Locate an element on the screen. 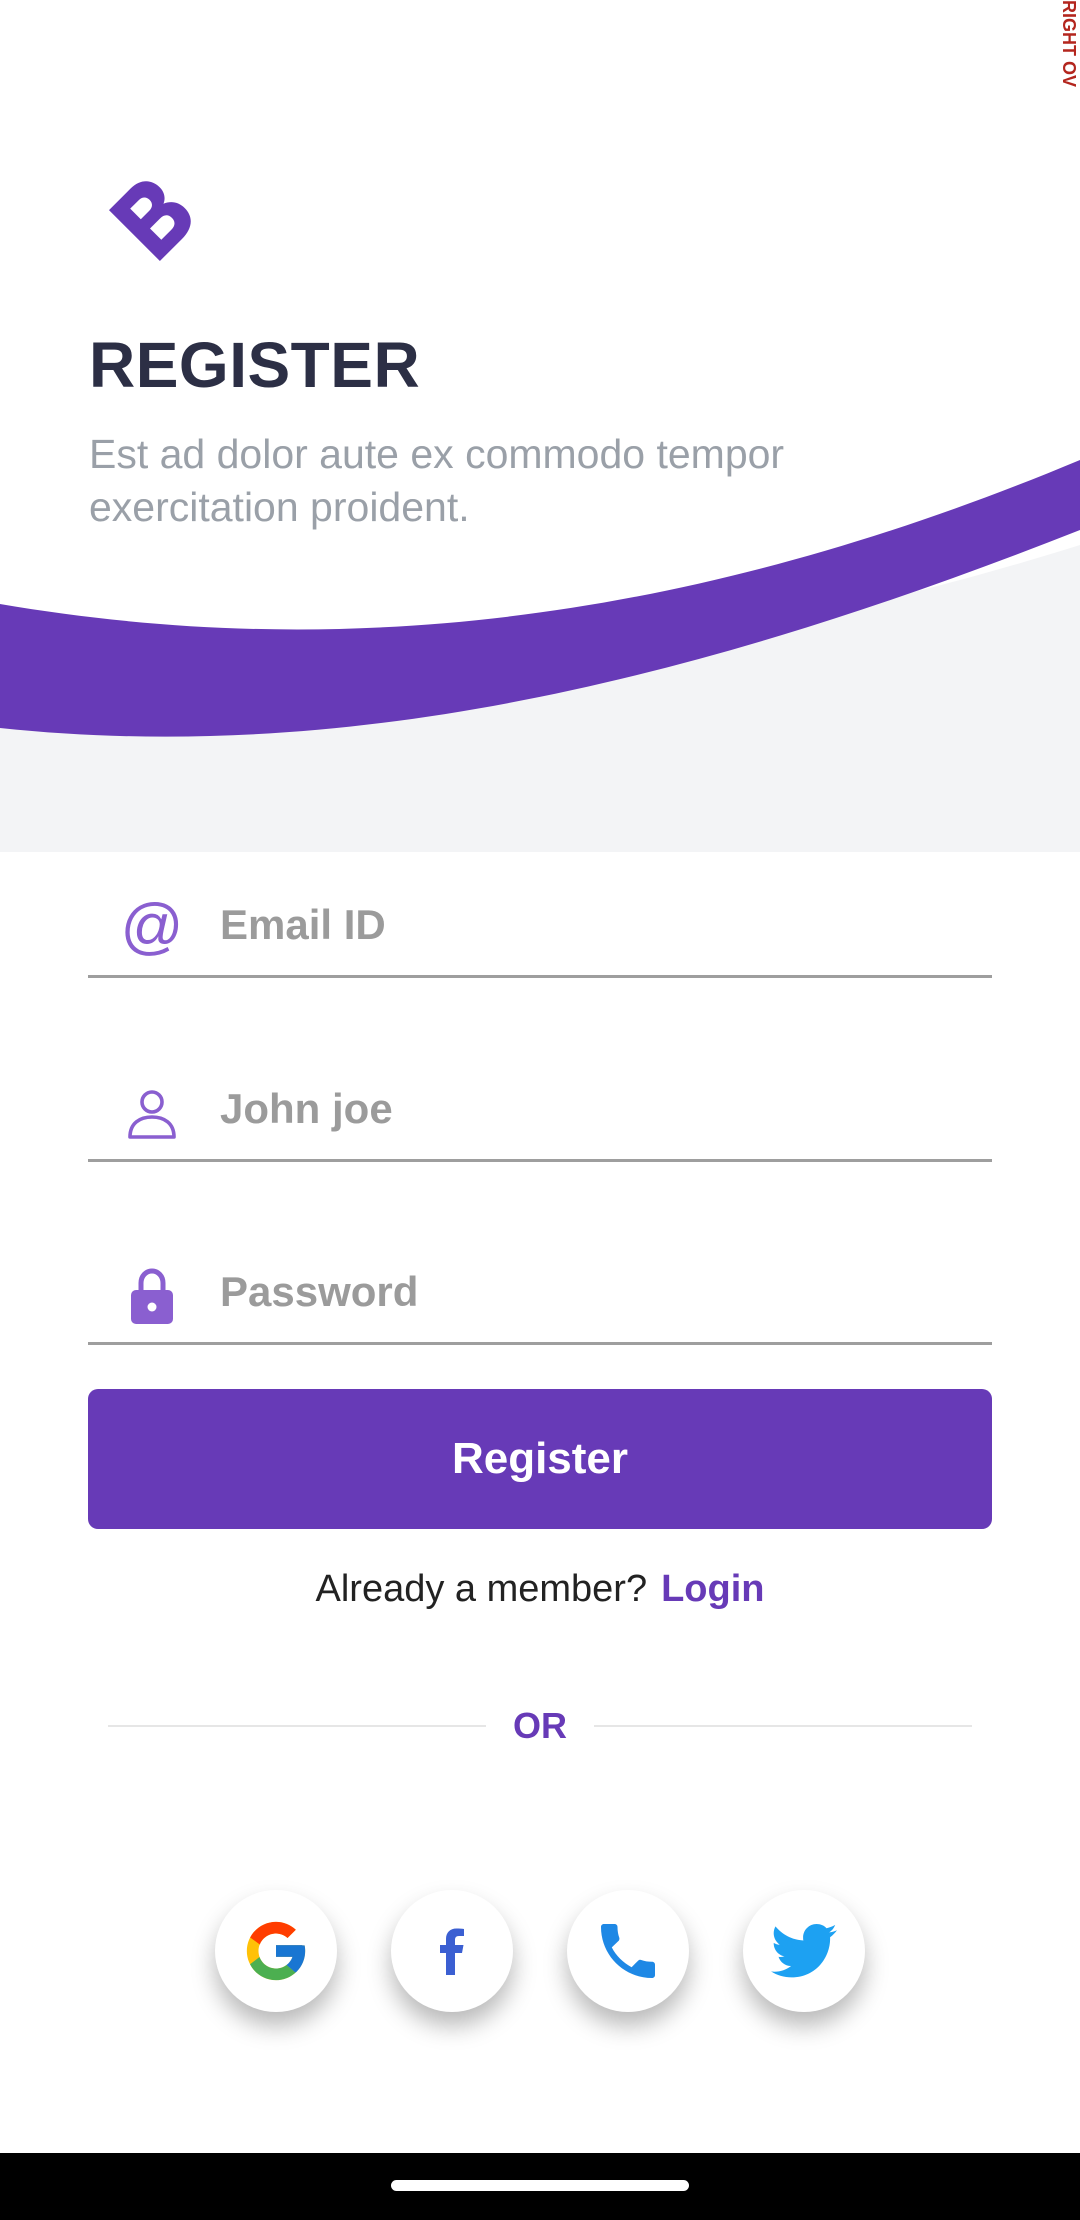 This screenshot has height=2220, width=1080. password-input is located at coordinates (590, 1292).